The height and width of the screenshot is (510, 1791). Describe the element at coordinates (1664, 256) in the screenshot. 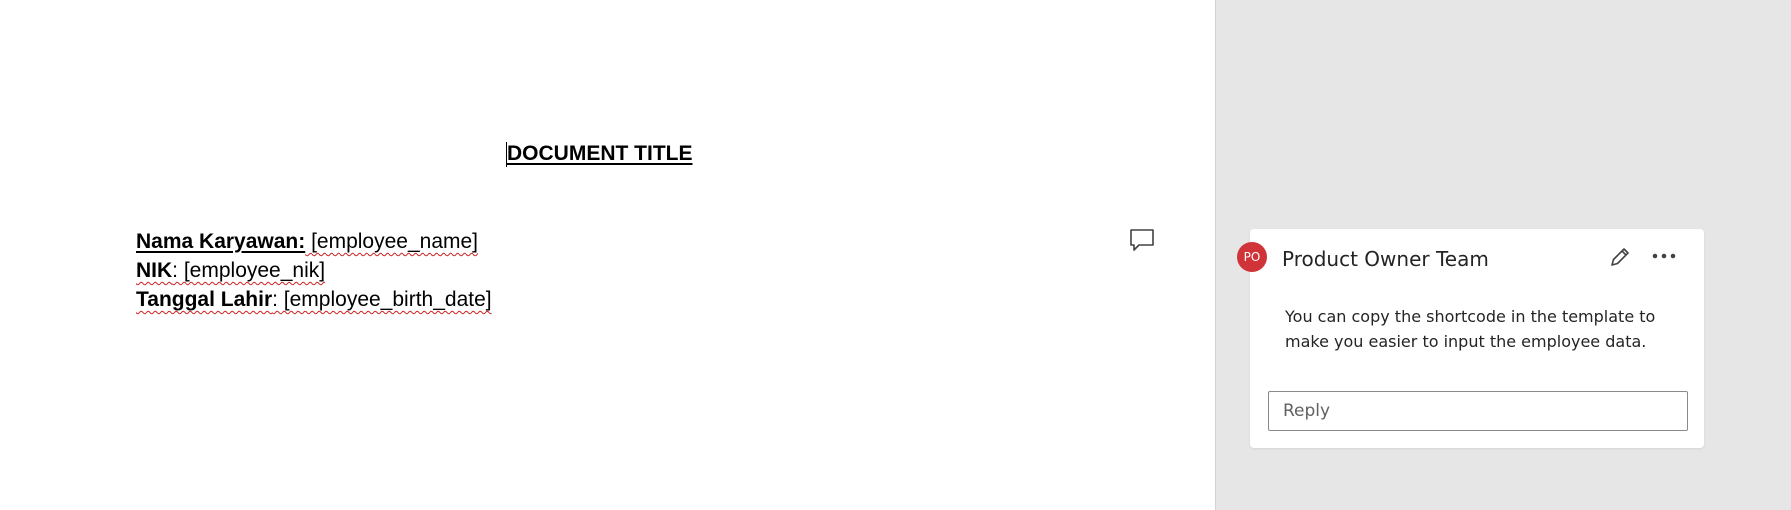

I see `more-options-icon` at that location.